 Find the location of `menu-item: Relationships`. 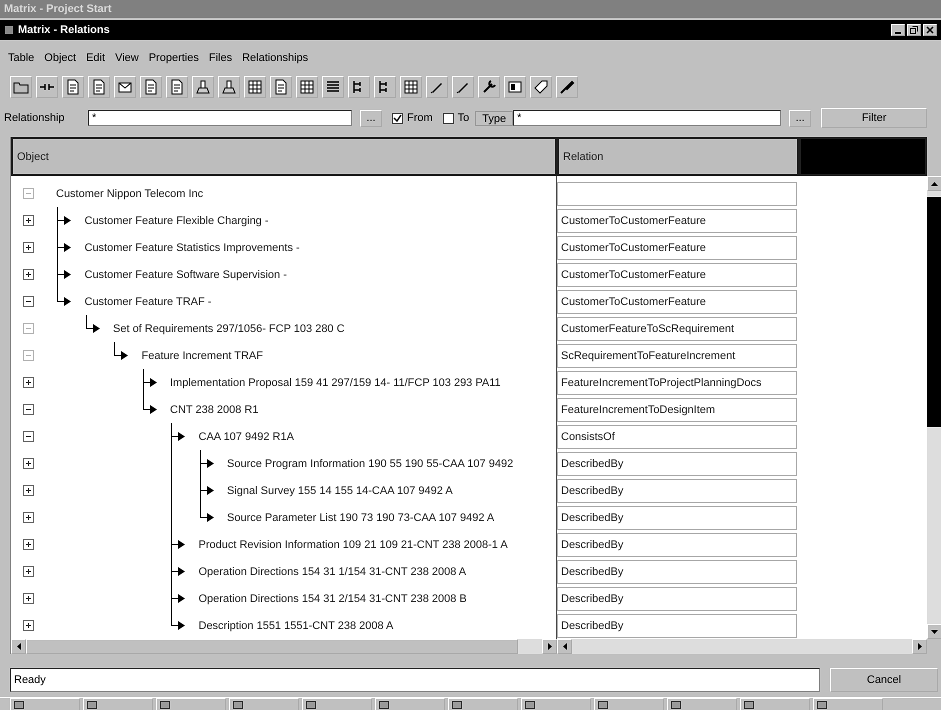

menu-item: Relationships is located at coordinates (275, 58).